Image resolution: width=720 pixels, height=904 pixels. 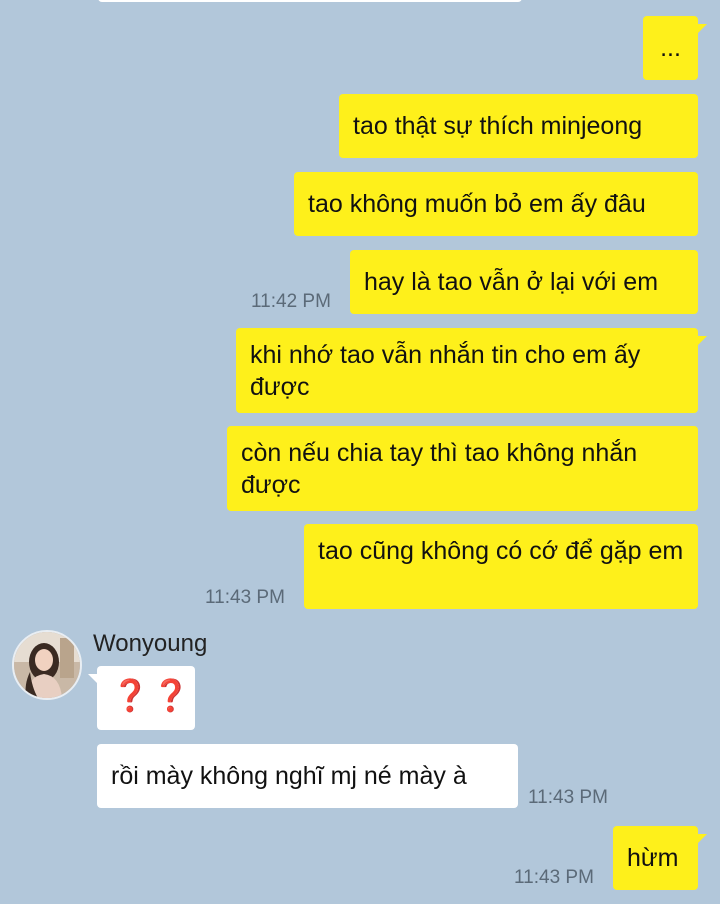 I want to click on message-bubble-outgoing: còn nếu chia tay thì tao không nhắn được, so click(x=462, y=468).